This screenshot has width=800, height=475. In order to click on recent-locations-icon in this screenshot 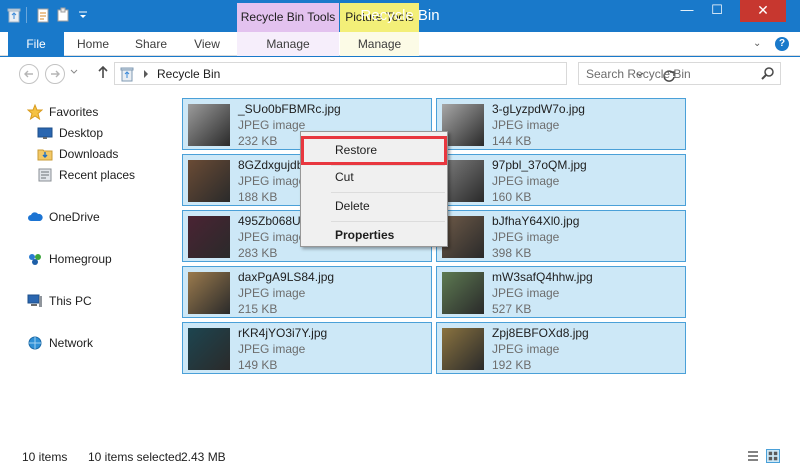, I will do `click(74, 72)`.